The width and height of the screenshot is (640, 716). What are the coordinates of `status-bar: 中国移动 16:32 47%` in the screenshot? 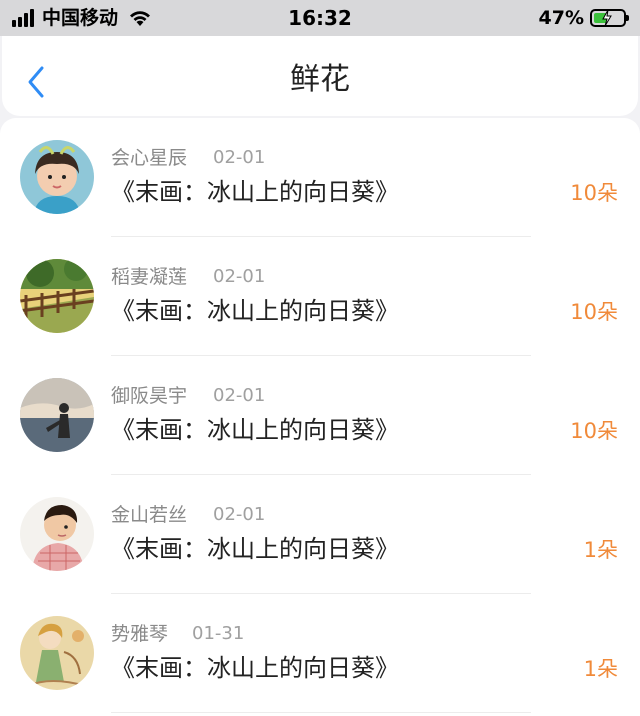 It's located at (320, 18).